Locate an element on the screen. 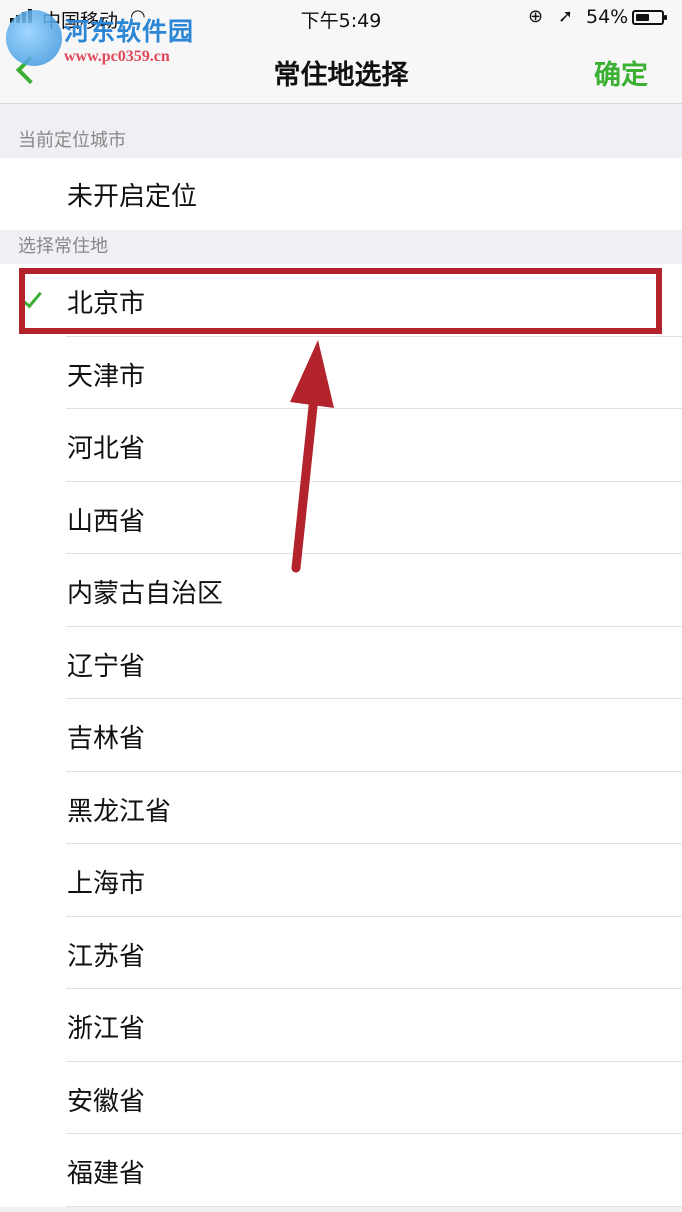 The height and width of the screenshot is (1212, 682). region-label: 浙江省 is located at coordinates (106, 1029).